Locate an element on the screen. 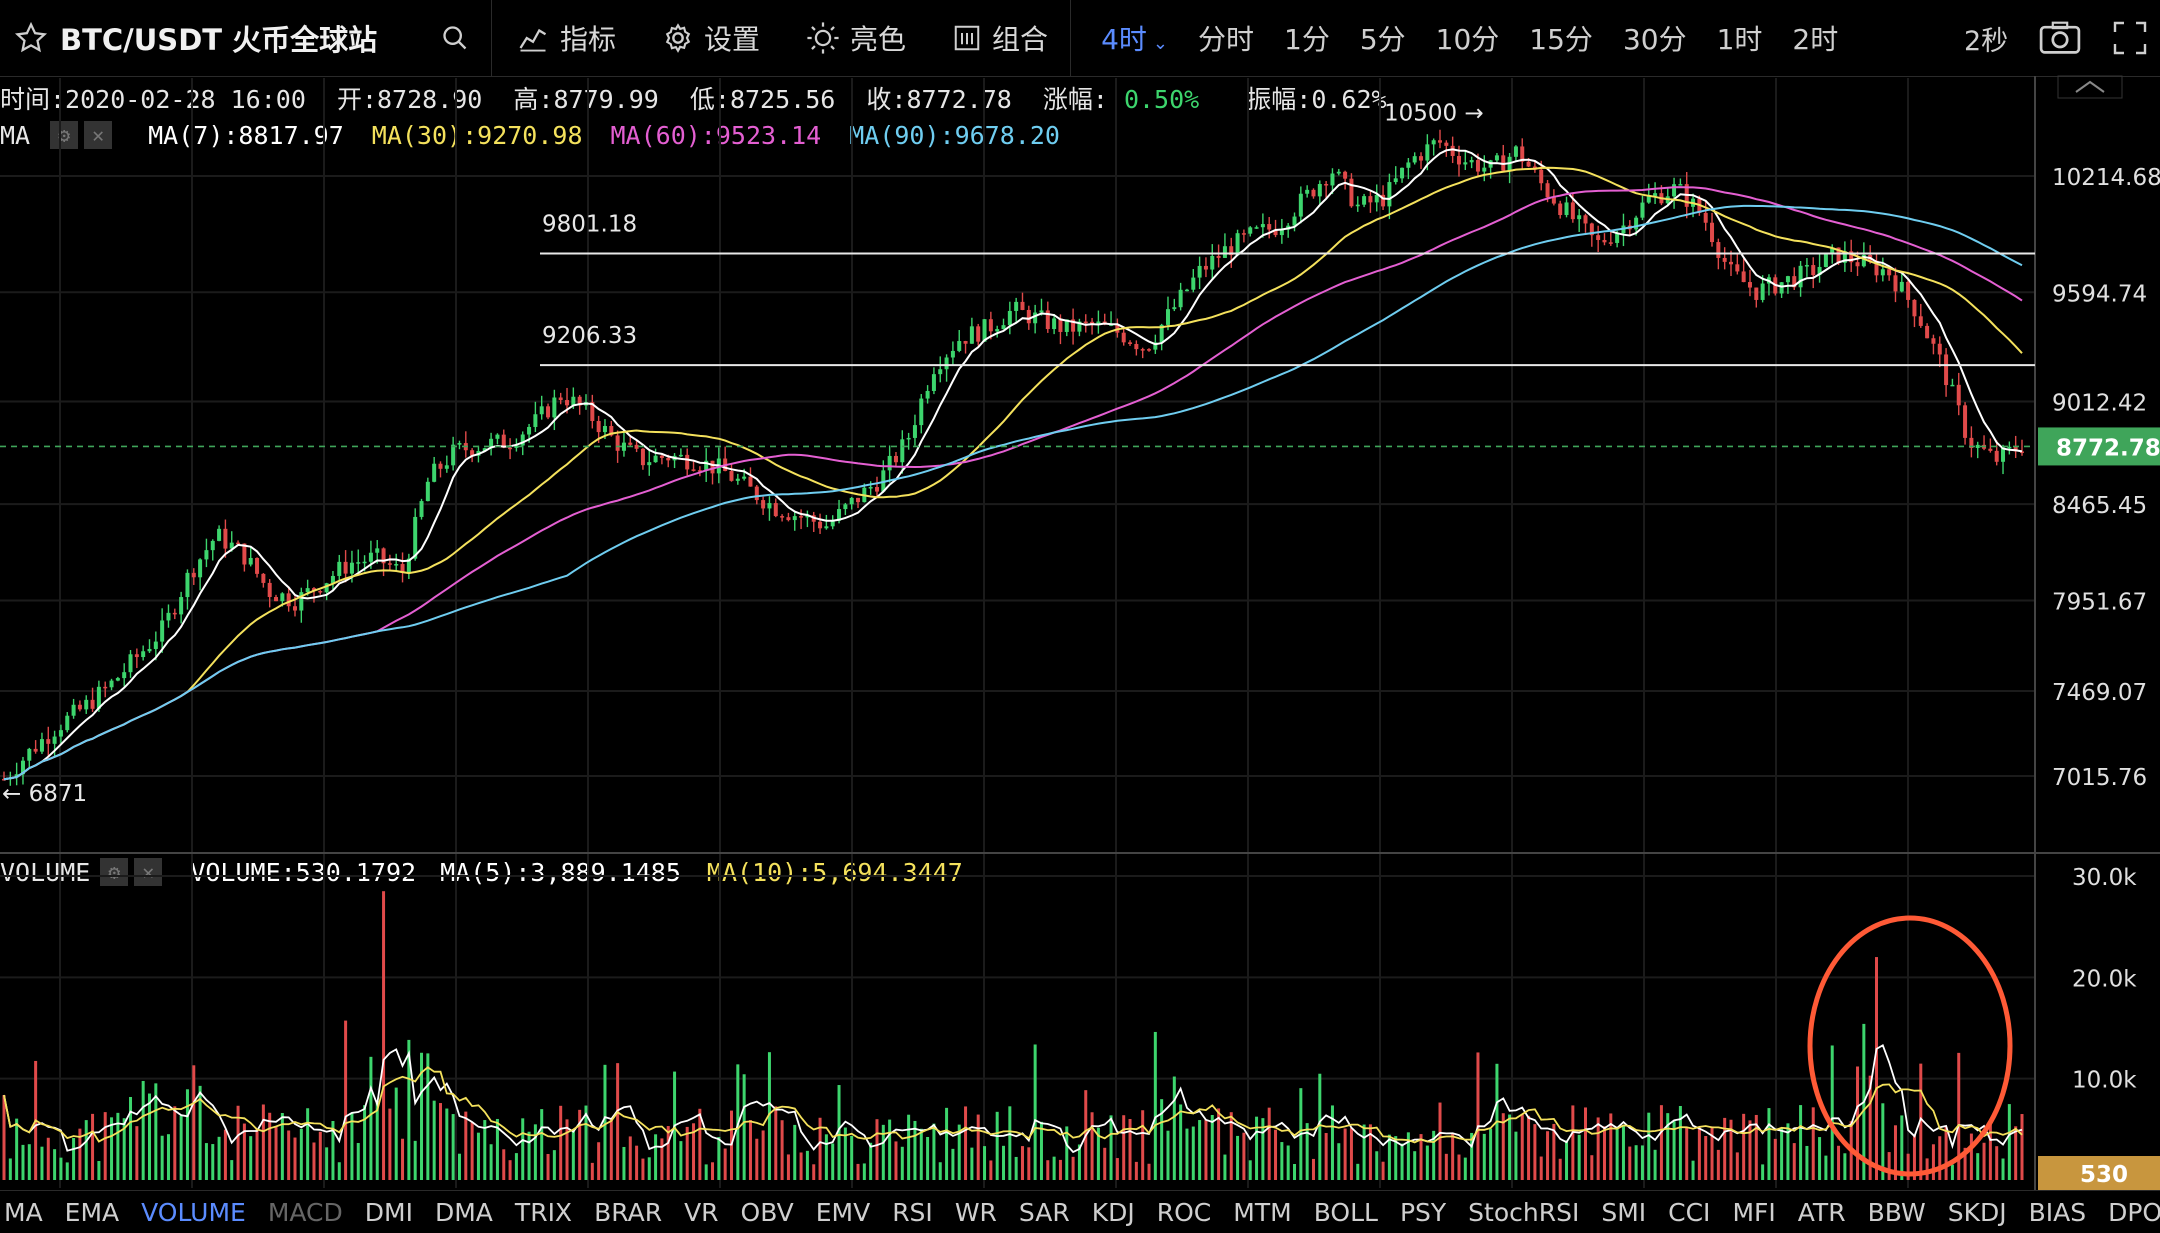 The image size is (2160, 1233). timeframe-button: 30分 is located at coordinates (1655, 38).